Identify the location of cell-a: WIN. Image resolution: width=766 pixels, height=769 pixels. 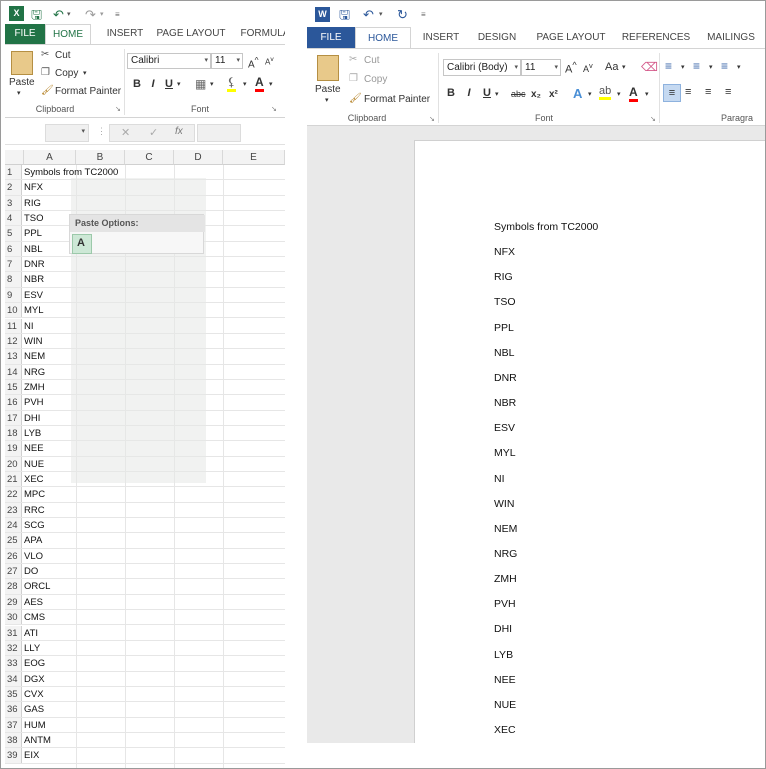
(33, 341).